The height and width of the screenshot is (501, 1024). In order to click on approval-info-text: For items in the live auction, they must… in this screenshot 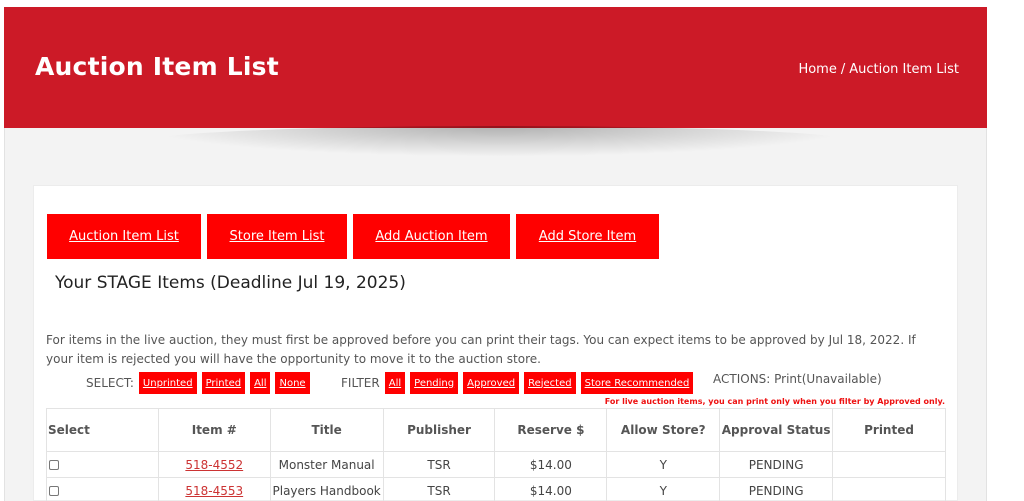, I will do `click(481, 349)`.